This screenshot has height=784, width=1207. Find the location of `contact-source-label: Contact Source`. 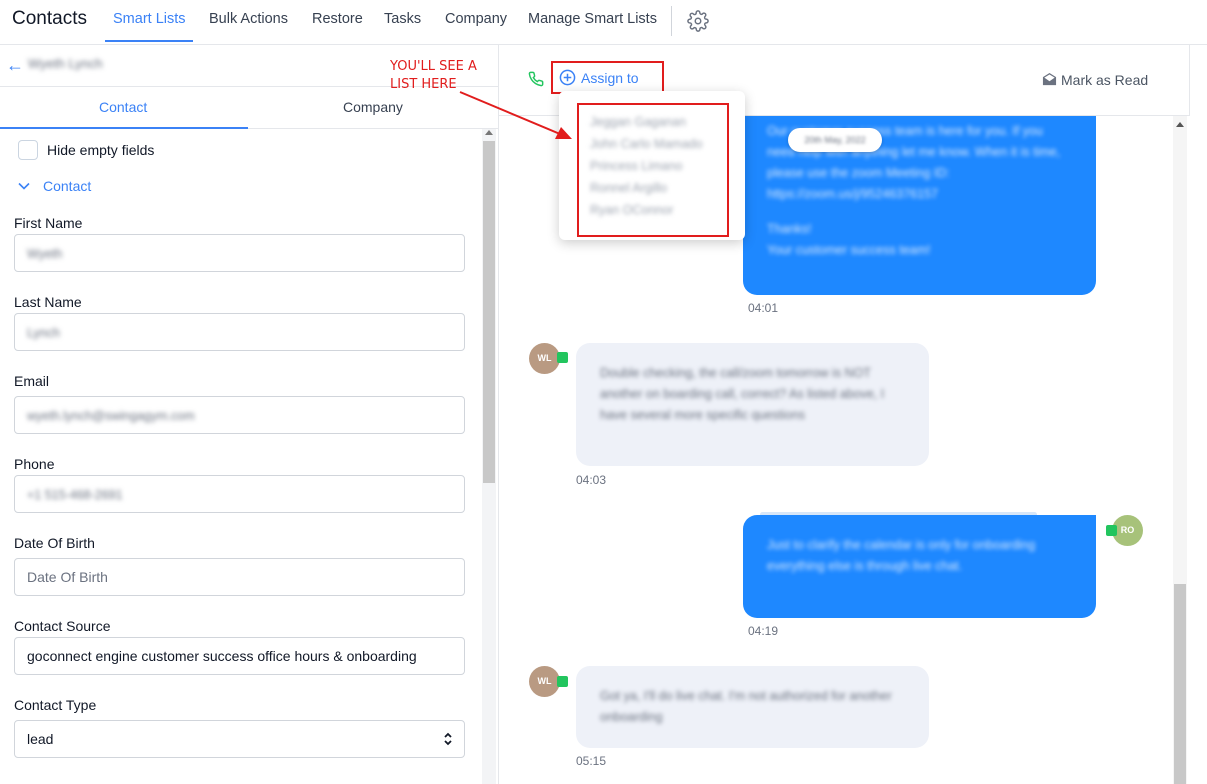

contact-source-label: Contact Source is located at coordinates (62, 626).